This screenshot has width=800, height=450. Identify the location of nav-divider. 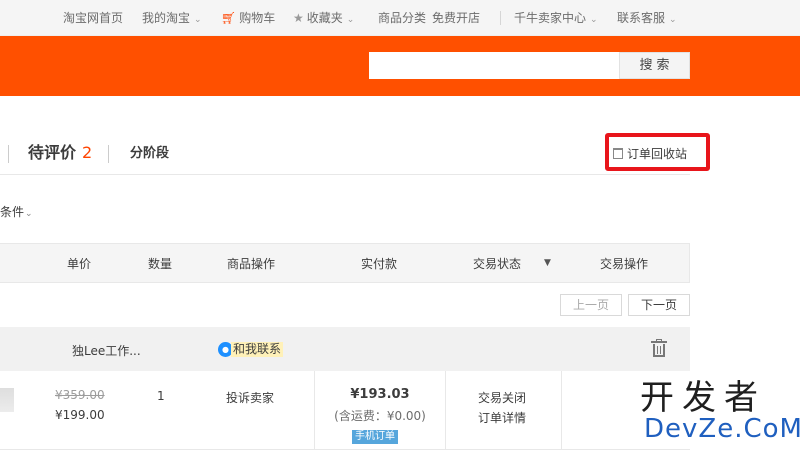
(500, 18).